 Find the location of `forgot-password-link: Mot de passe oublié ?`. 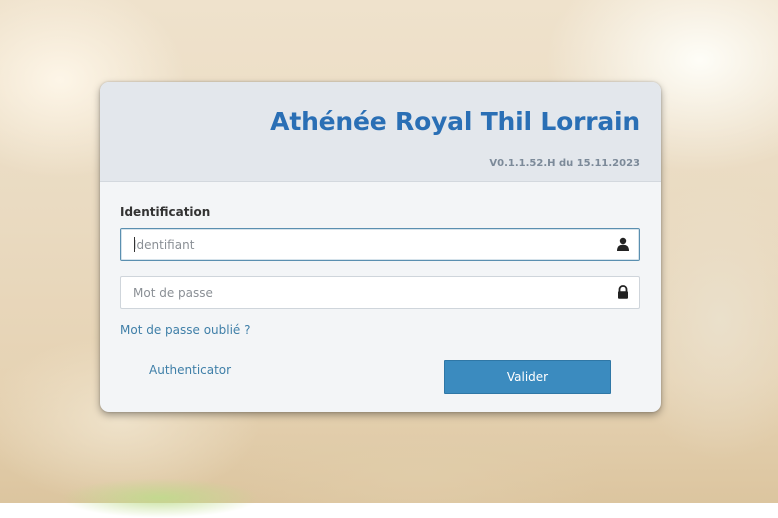

forgot-password-link: Mot de passe oublié ? is located at coordinates (185, 330).